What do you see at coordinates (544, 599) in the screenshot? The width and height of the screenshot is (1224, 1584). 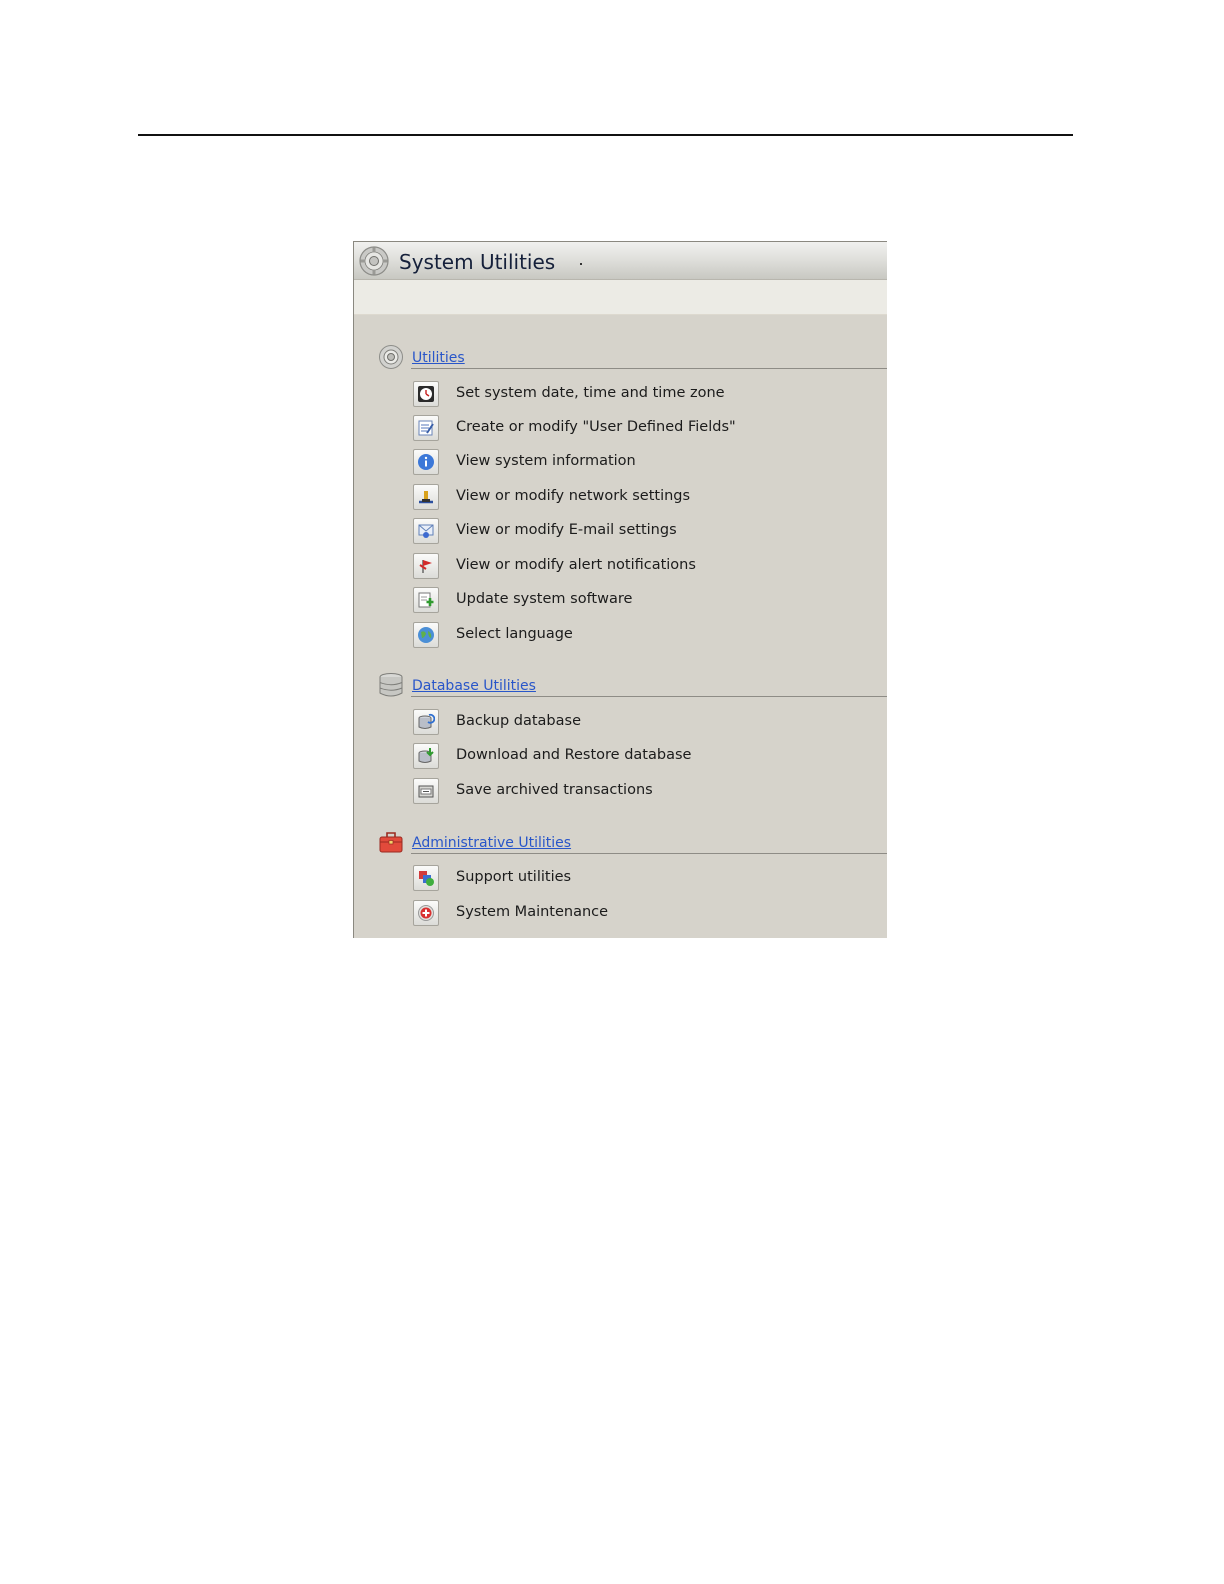 I see `item-label: Update system software` at bounding box center [544, 599].